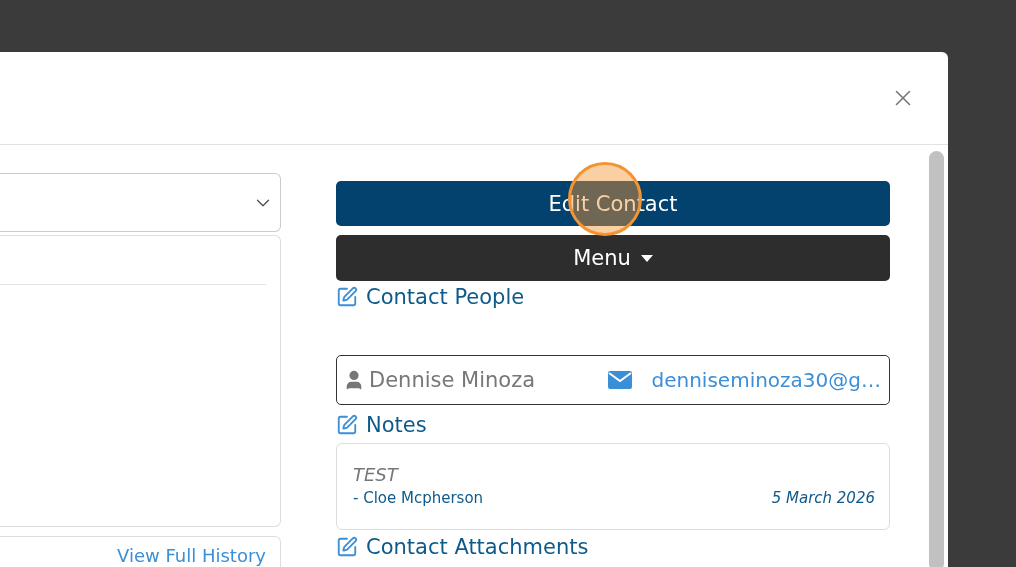 The image size is (1016, 567). What do you see at coordinates (445, 297) in the screenshot?
I see `section-heading: Contact People` at bounding box center [445, 297].